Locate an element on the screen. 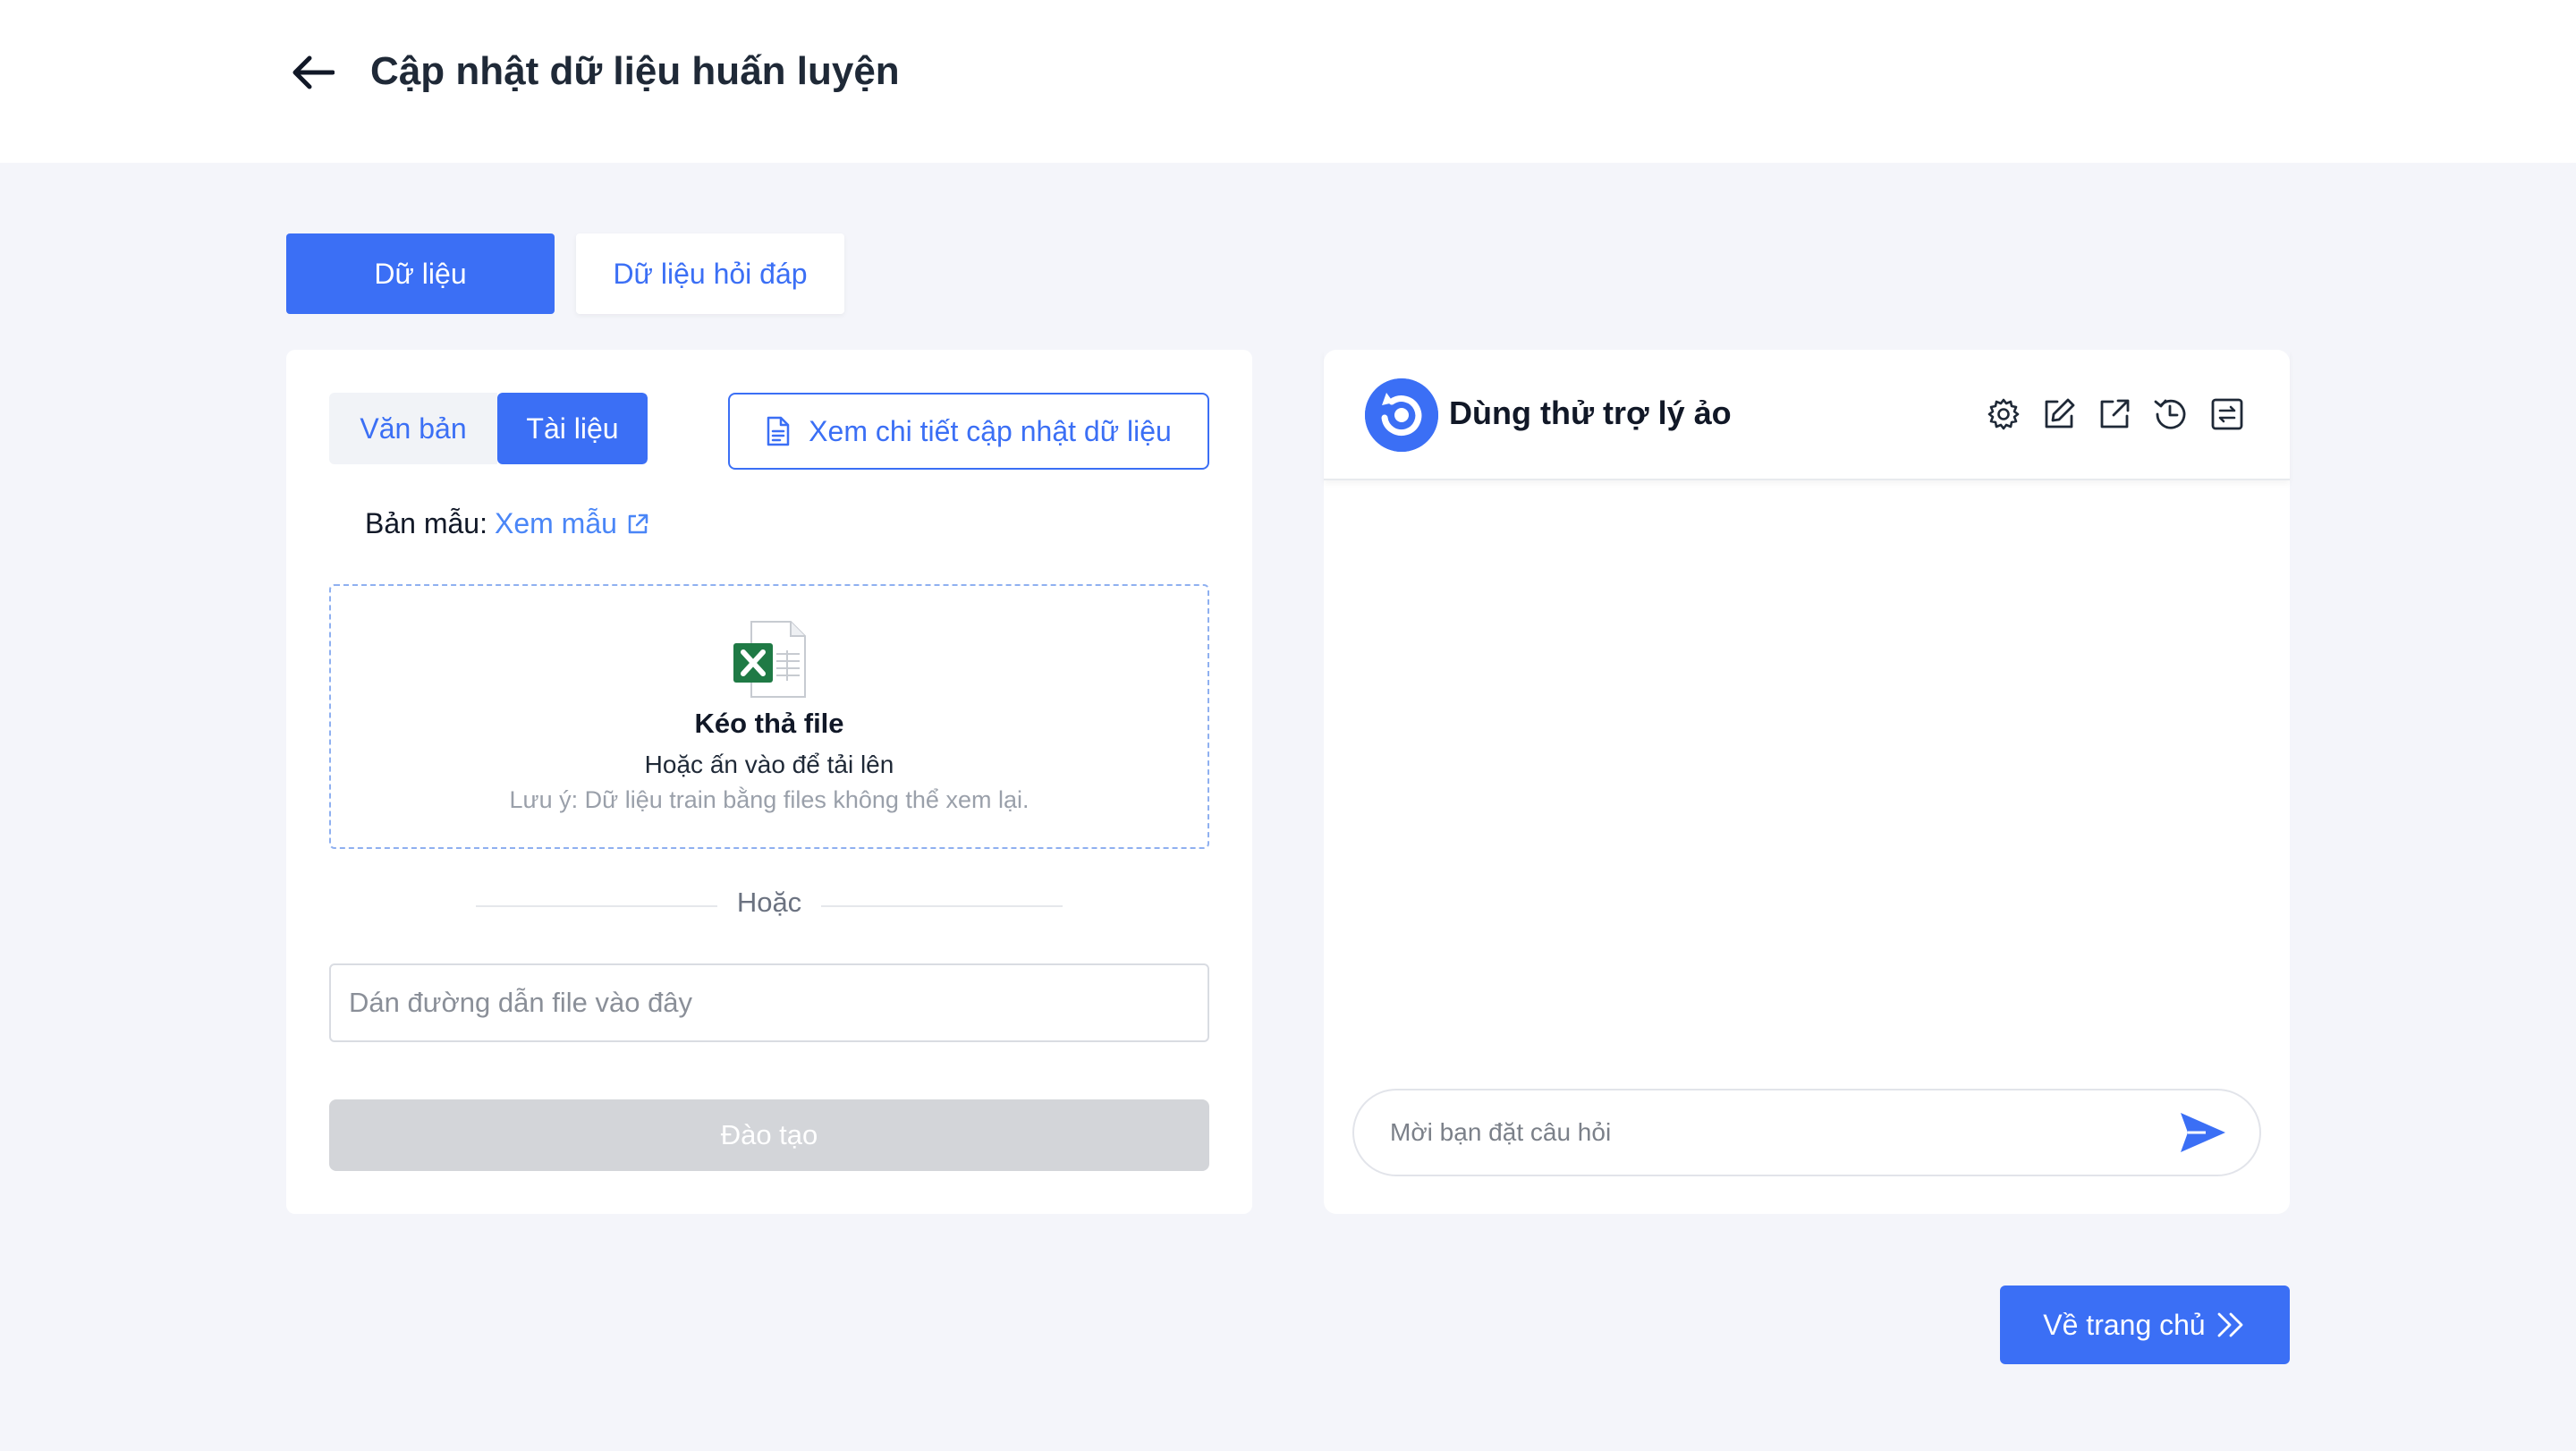  tab-qa-data: Dữ liệu hỏi đáp is located at coordinates (710, 273).